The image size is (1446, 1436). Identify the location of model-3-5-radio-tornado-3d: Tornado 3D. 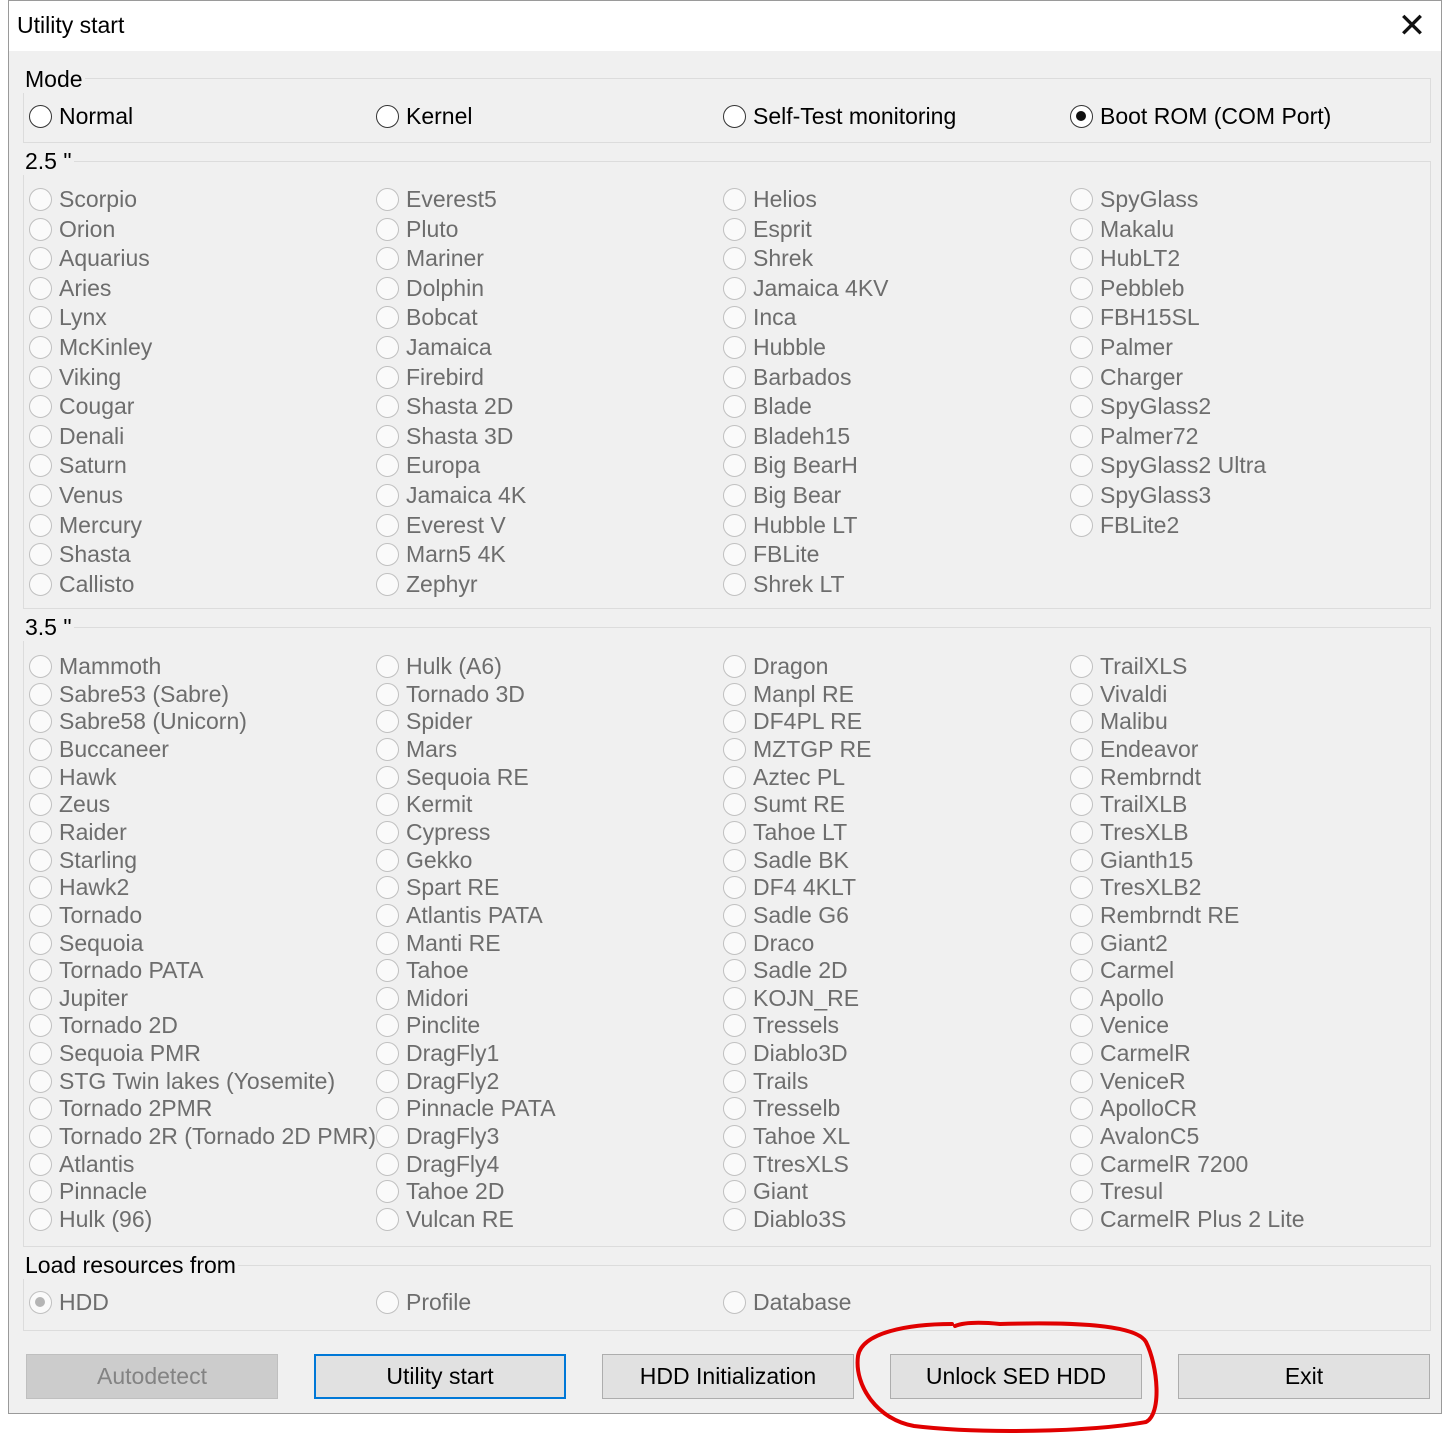
(450, 694).